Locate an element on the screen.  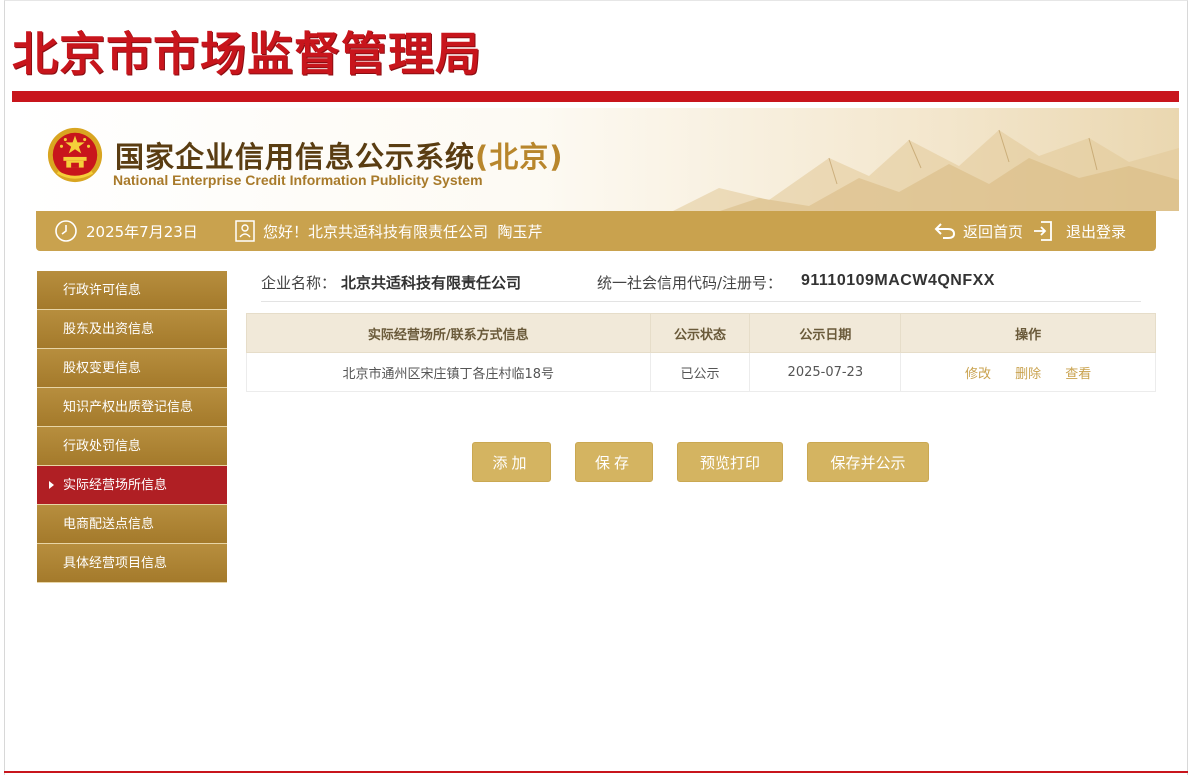
cell-operations: 修改 删除 查看 is located at coordinates (1028, 372).